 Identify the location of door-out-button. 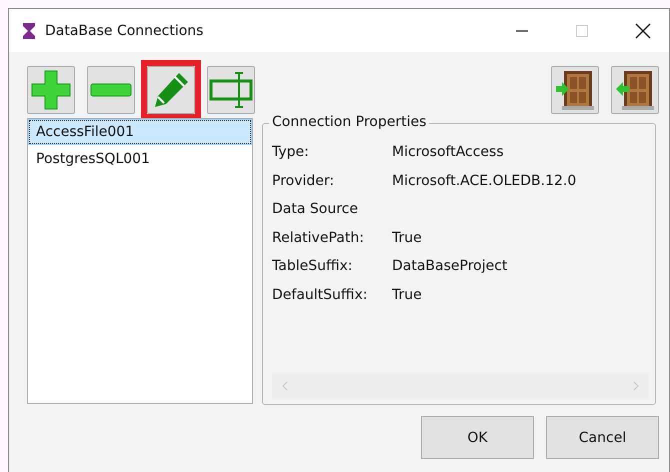
(635, 90).